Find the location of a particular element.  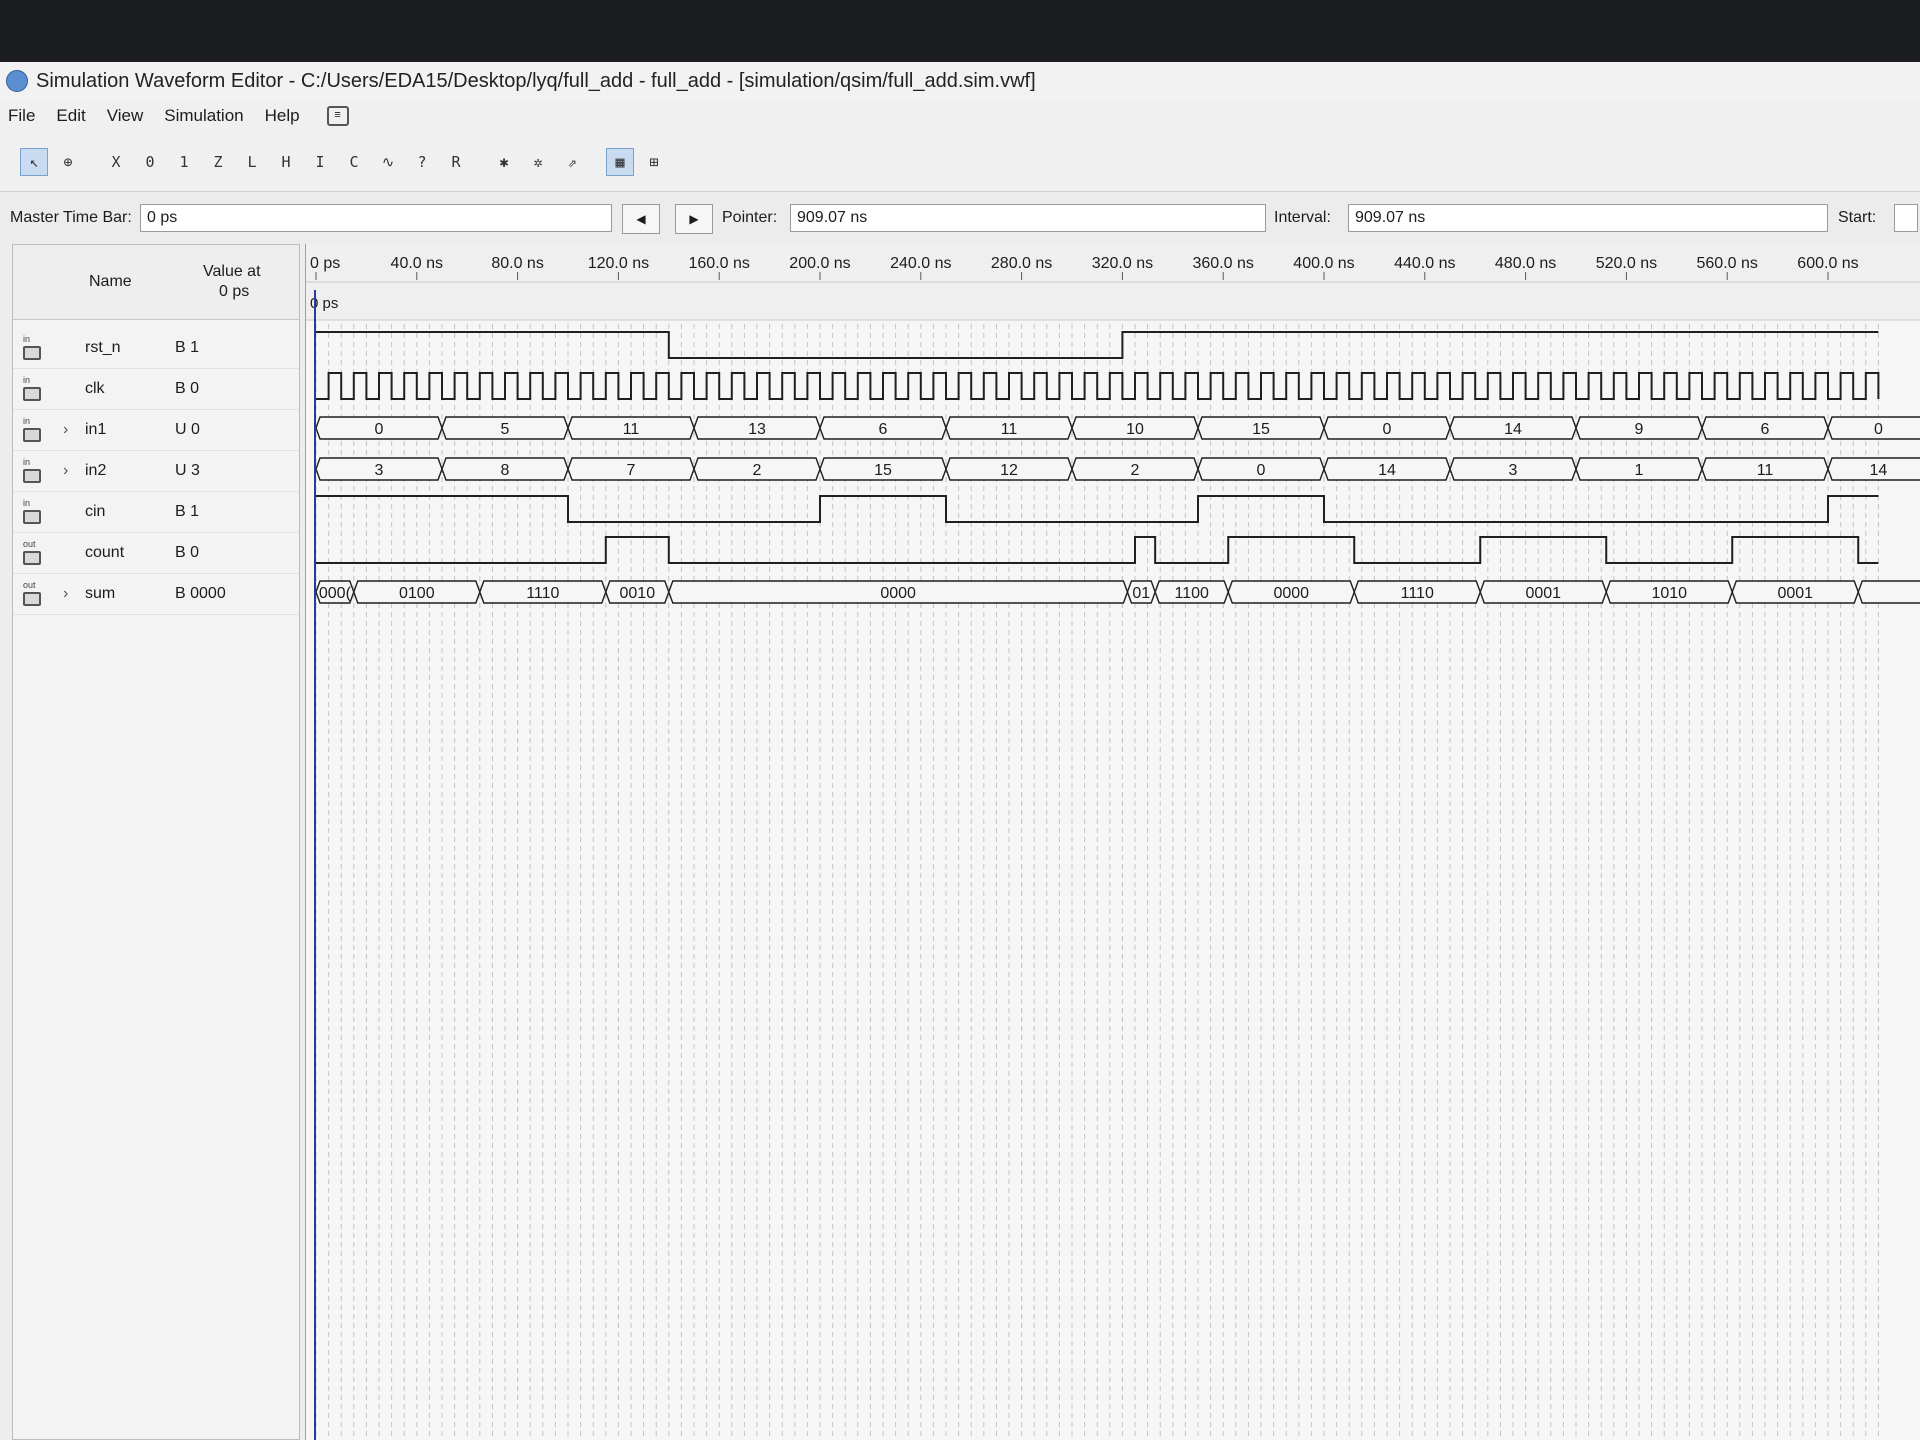

timing-simulation-icon: ✲ is located at coordinates (538, 162).